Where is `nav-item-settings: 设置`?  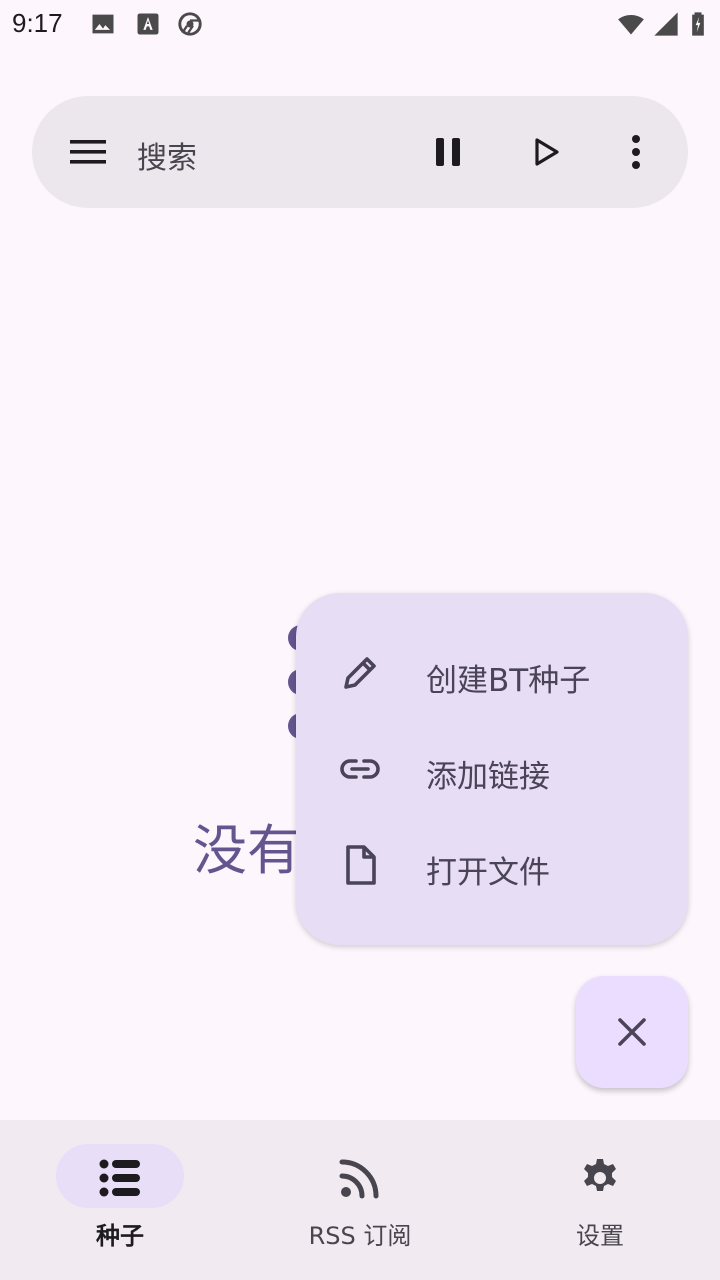 nav-item-settings: 设置 is located at coordinates (600, 1200).